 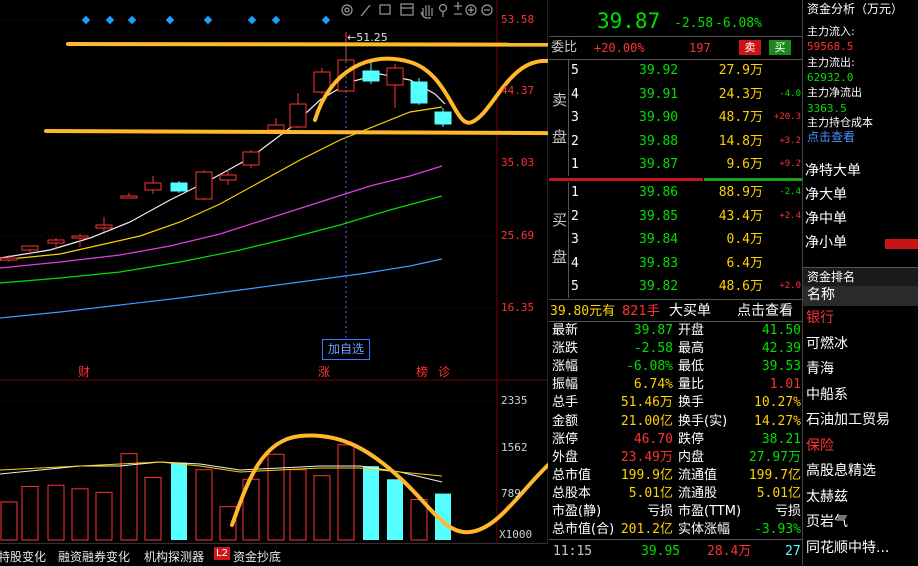 I want to click on ranking-item: 太赫兹, so click(x=827, y=497).